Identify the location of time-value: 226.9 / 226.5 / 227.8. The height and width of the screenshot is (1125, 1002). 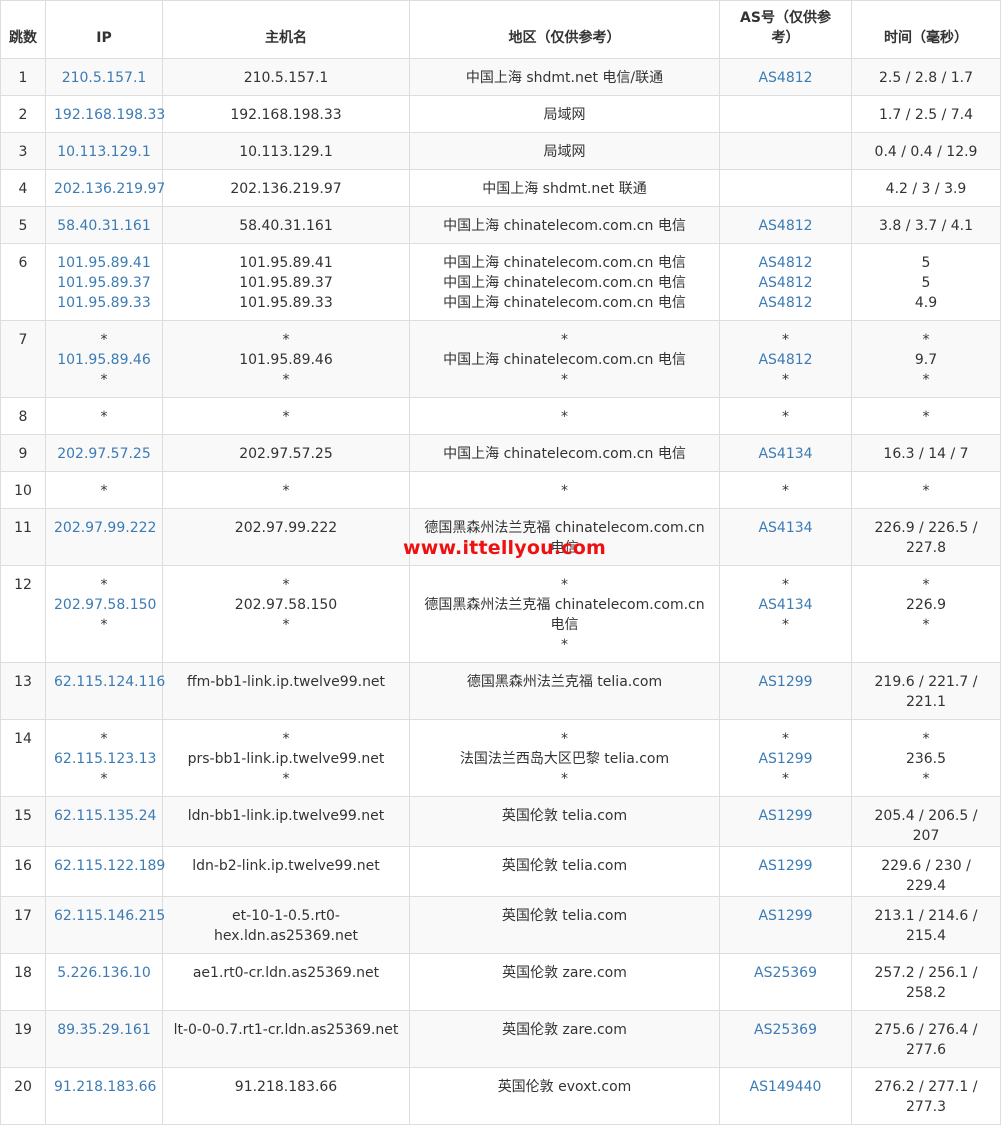
(926, 538).